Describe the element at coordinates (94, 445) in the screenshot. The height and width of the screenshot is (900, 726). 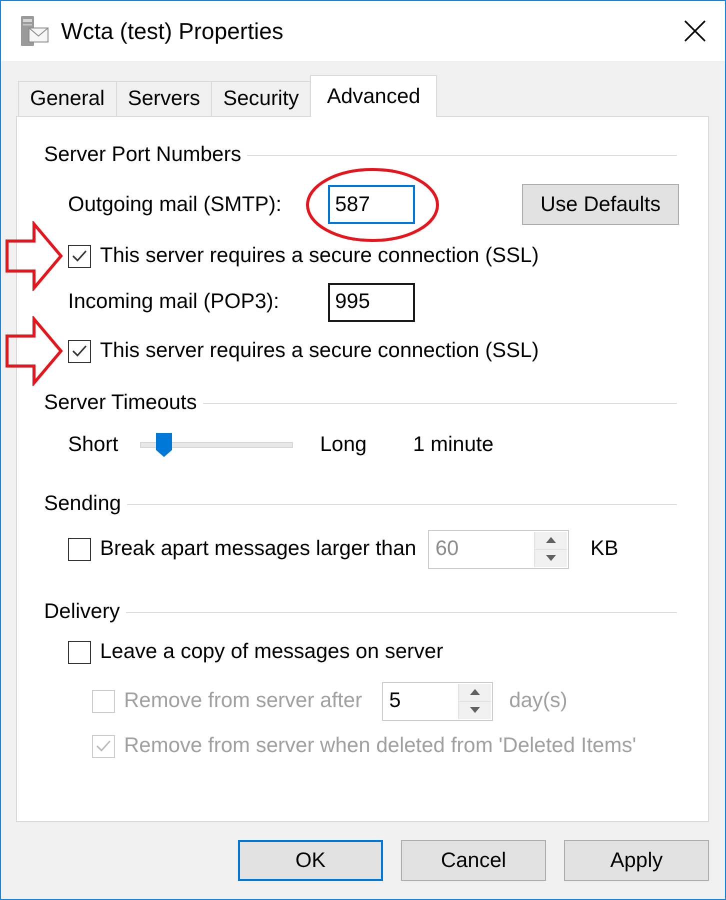
I see `slider-min-label: Short` at that location.